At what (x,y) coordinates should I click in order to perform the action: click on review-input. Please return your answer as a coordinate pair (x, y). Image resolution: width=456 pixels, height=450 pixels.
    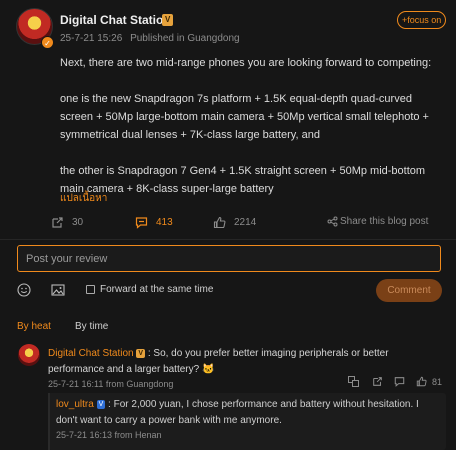
    Looking at the image, I should click on (229, 258).